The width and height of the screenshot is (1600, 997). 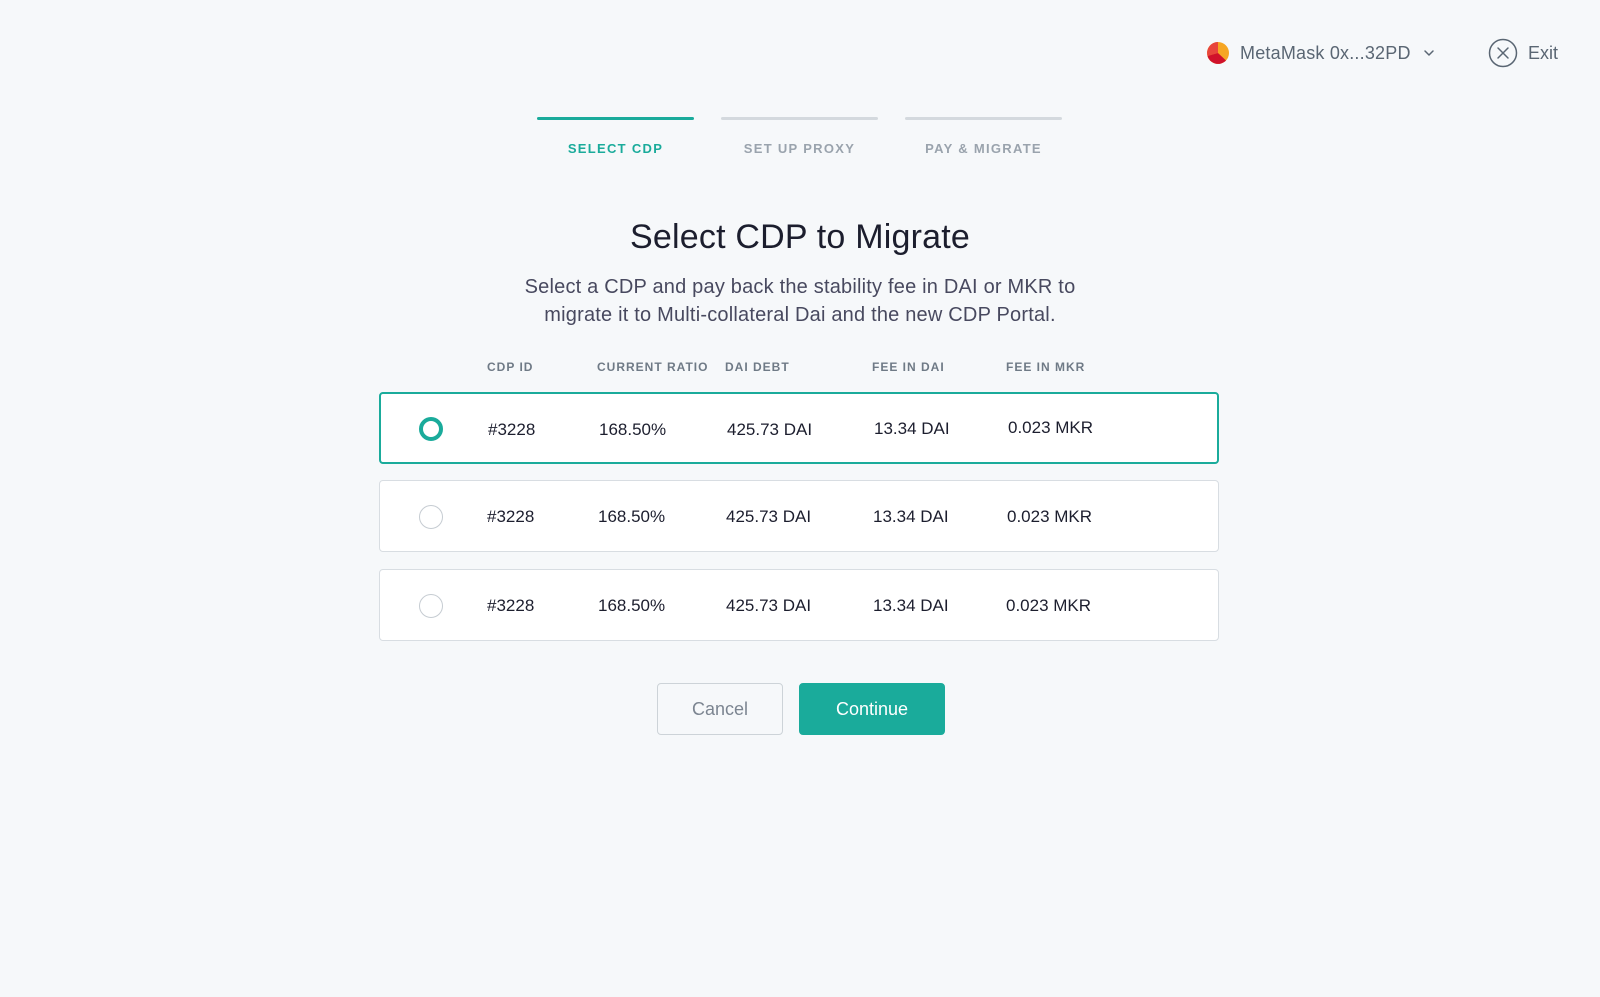 I want to click on account-selector: MetaMask 0x...32PD, so click(x=1320, y=53).